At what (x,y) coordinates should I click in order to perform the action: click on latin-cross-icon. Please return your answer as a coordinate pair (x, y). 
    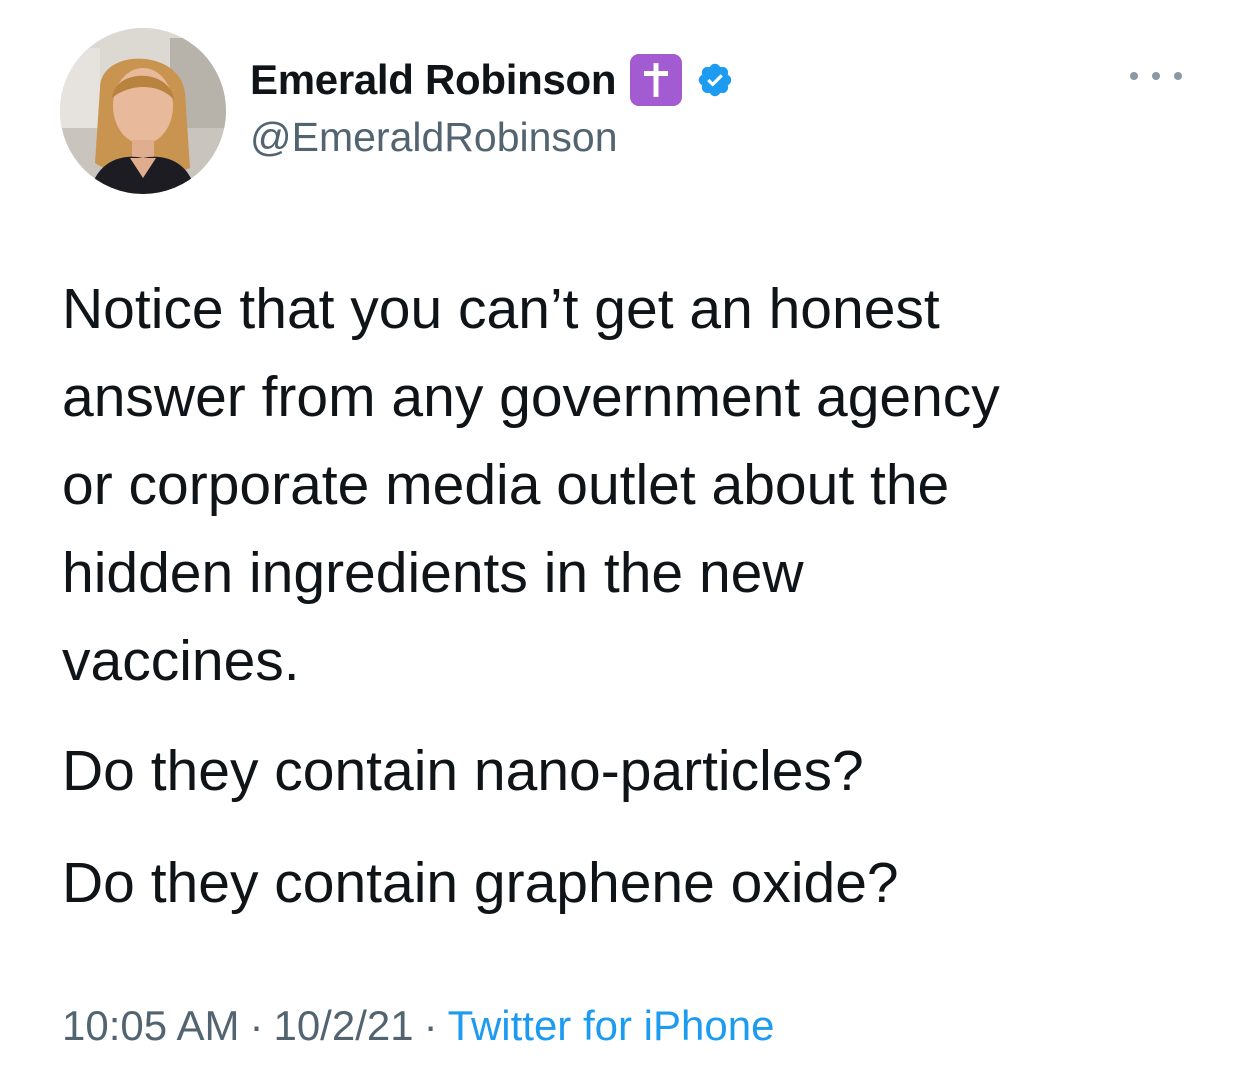
    Looking at the image, I should click on (656, 80).